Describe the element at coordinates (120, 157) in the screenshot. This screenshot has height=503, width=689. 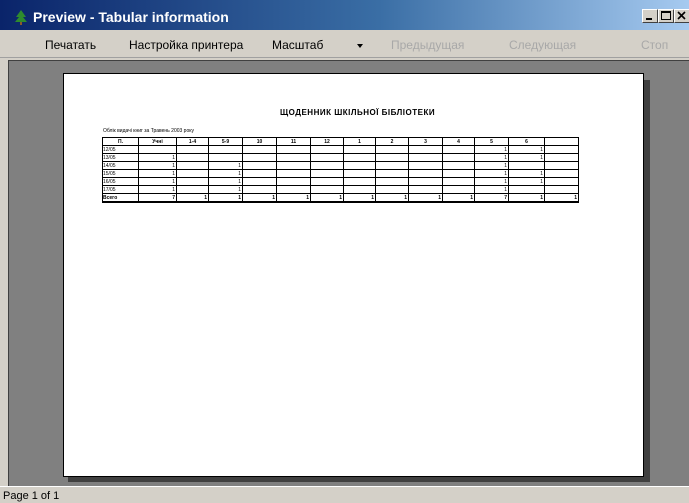
I see `row-label: 13/05` at that location.